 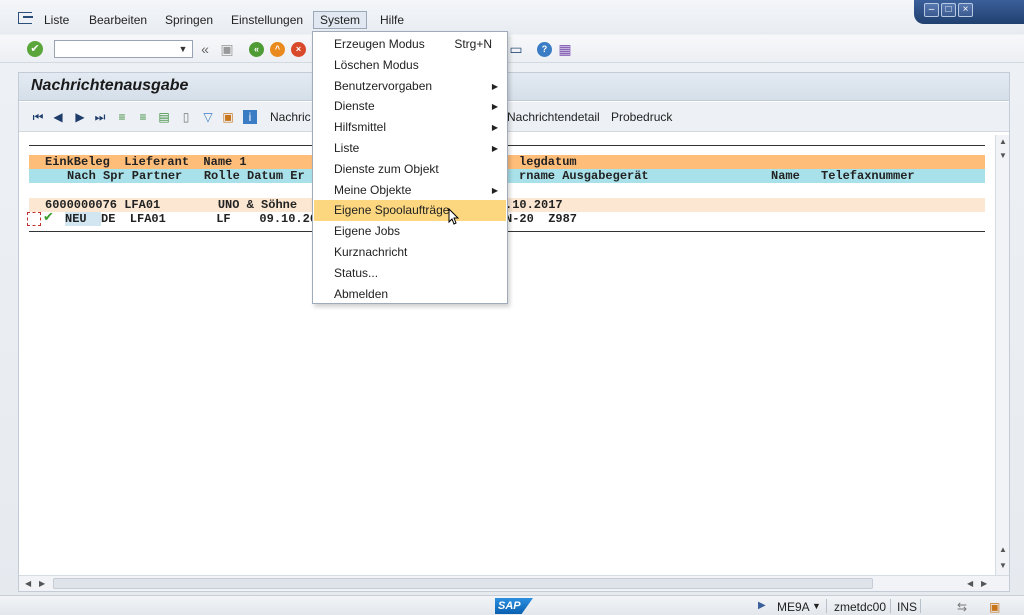 I want to click on info-icon: i, so click(x=250, y=117).